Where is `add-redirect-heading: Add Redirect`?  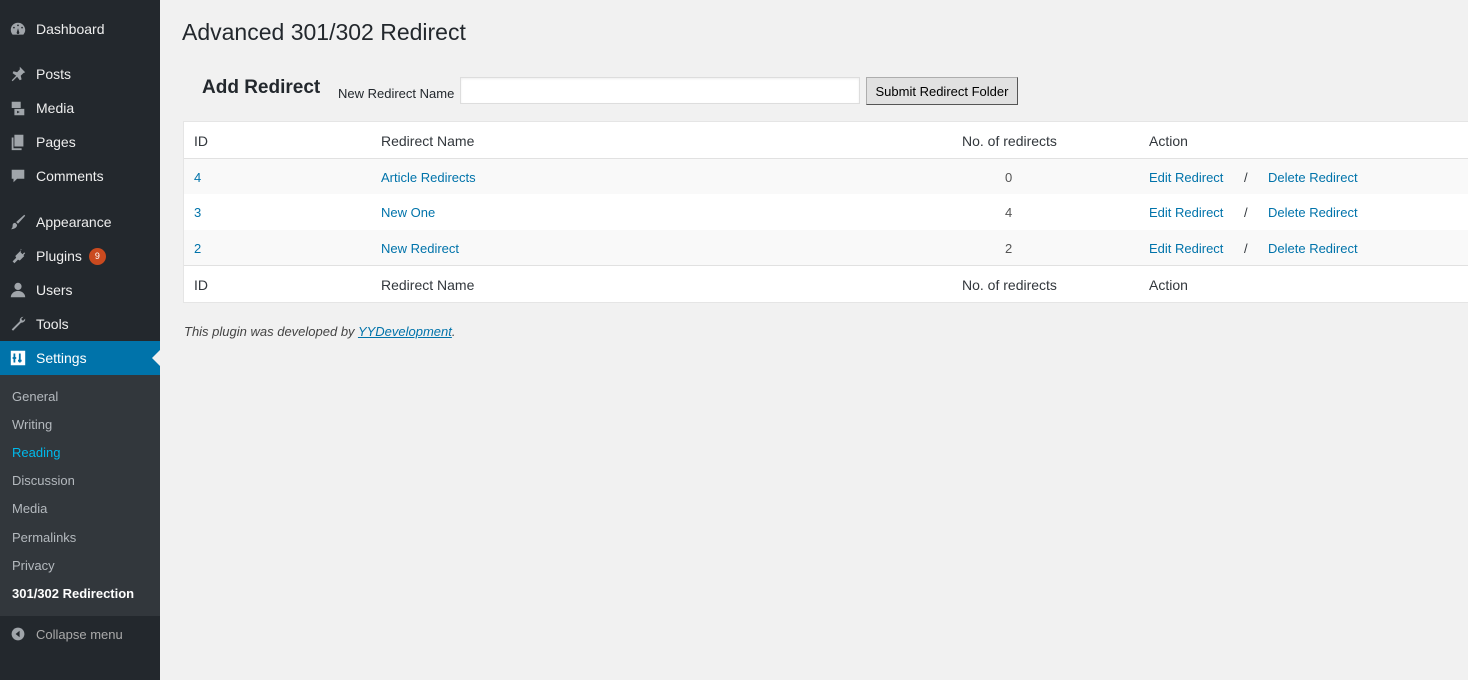
add-redirect-heading: Add Redirect is located at coordinates (261, 87).